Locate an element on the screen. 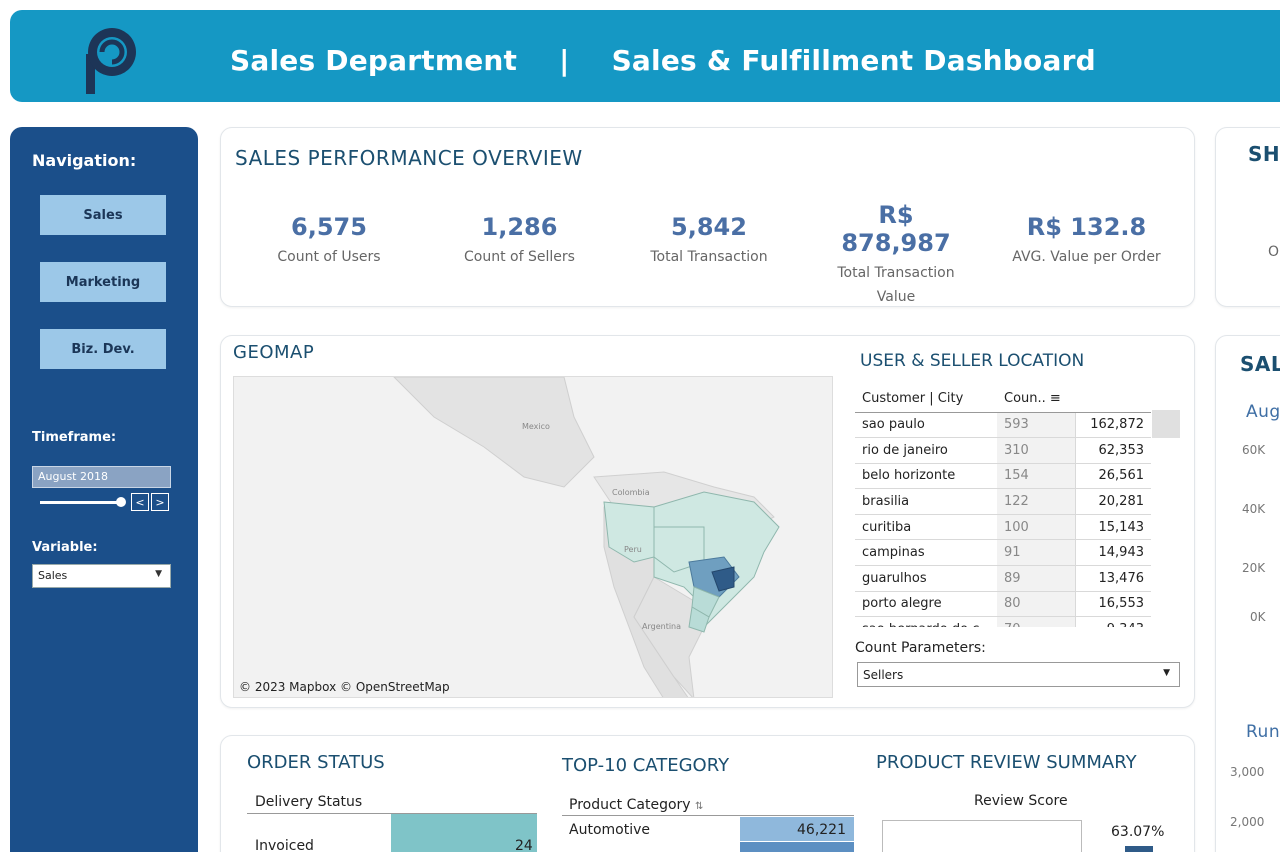 The height and width of the screenshot is (852, 1280). south-america-map: Mexico Colombia Peru Argentina is located at coordinates (586, 537).